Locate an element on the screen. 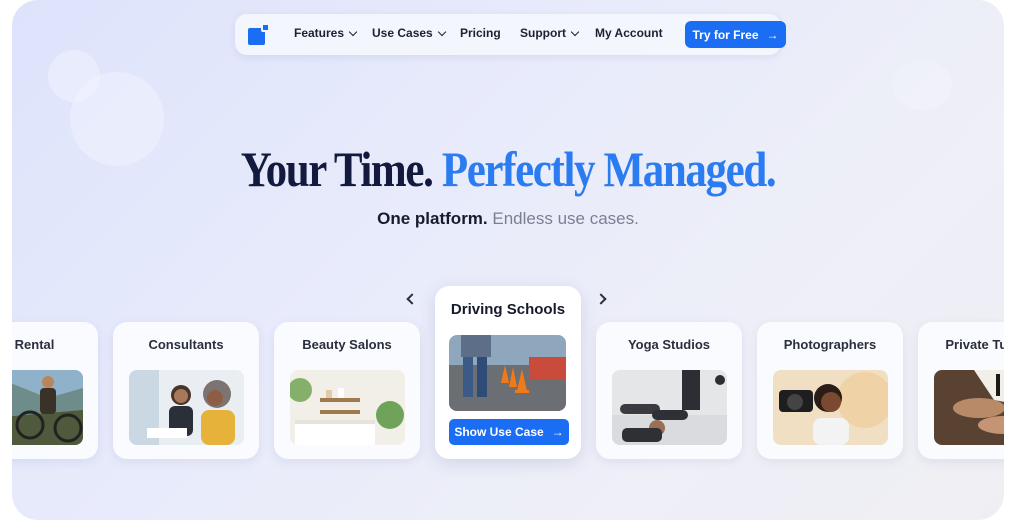 The image size is (1024, 520). use-case-card-label: Beauty Salons is located at coordinates (347, 344).